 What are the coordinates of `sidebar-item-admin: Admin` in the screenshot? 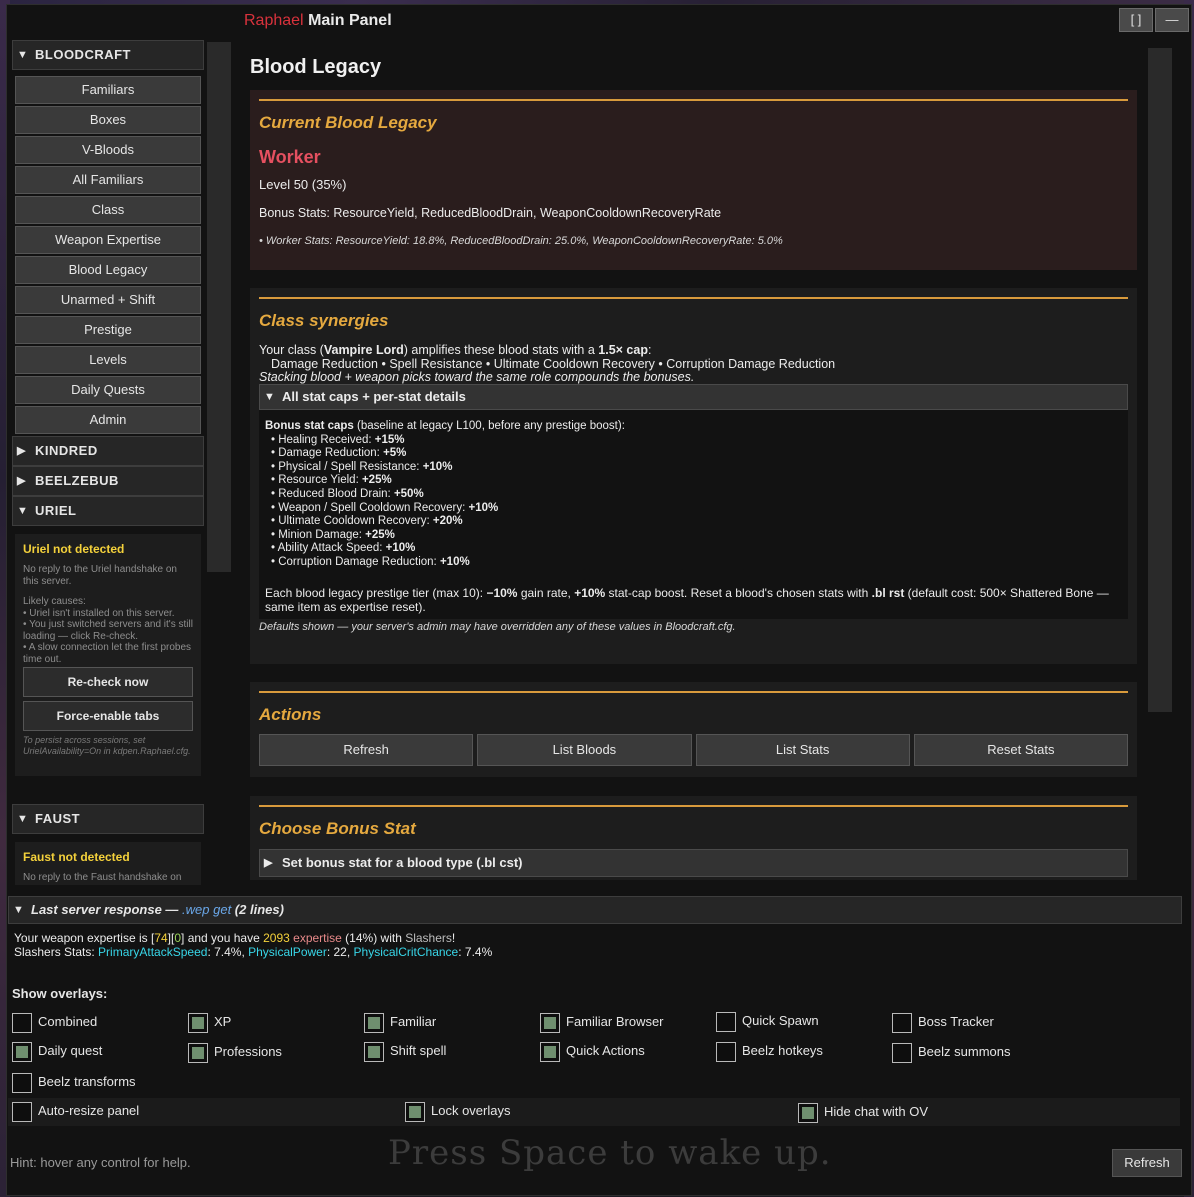 It's located at (108, 420).